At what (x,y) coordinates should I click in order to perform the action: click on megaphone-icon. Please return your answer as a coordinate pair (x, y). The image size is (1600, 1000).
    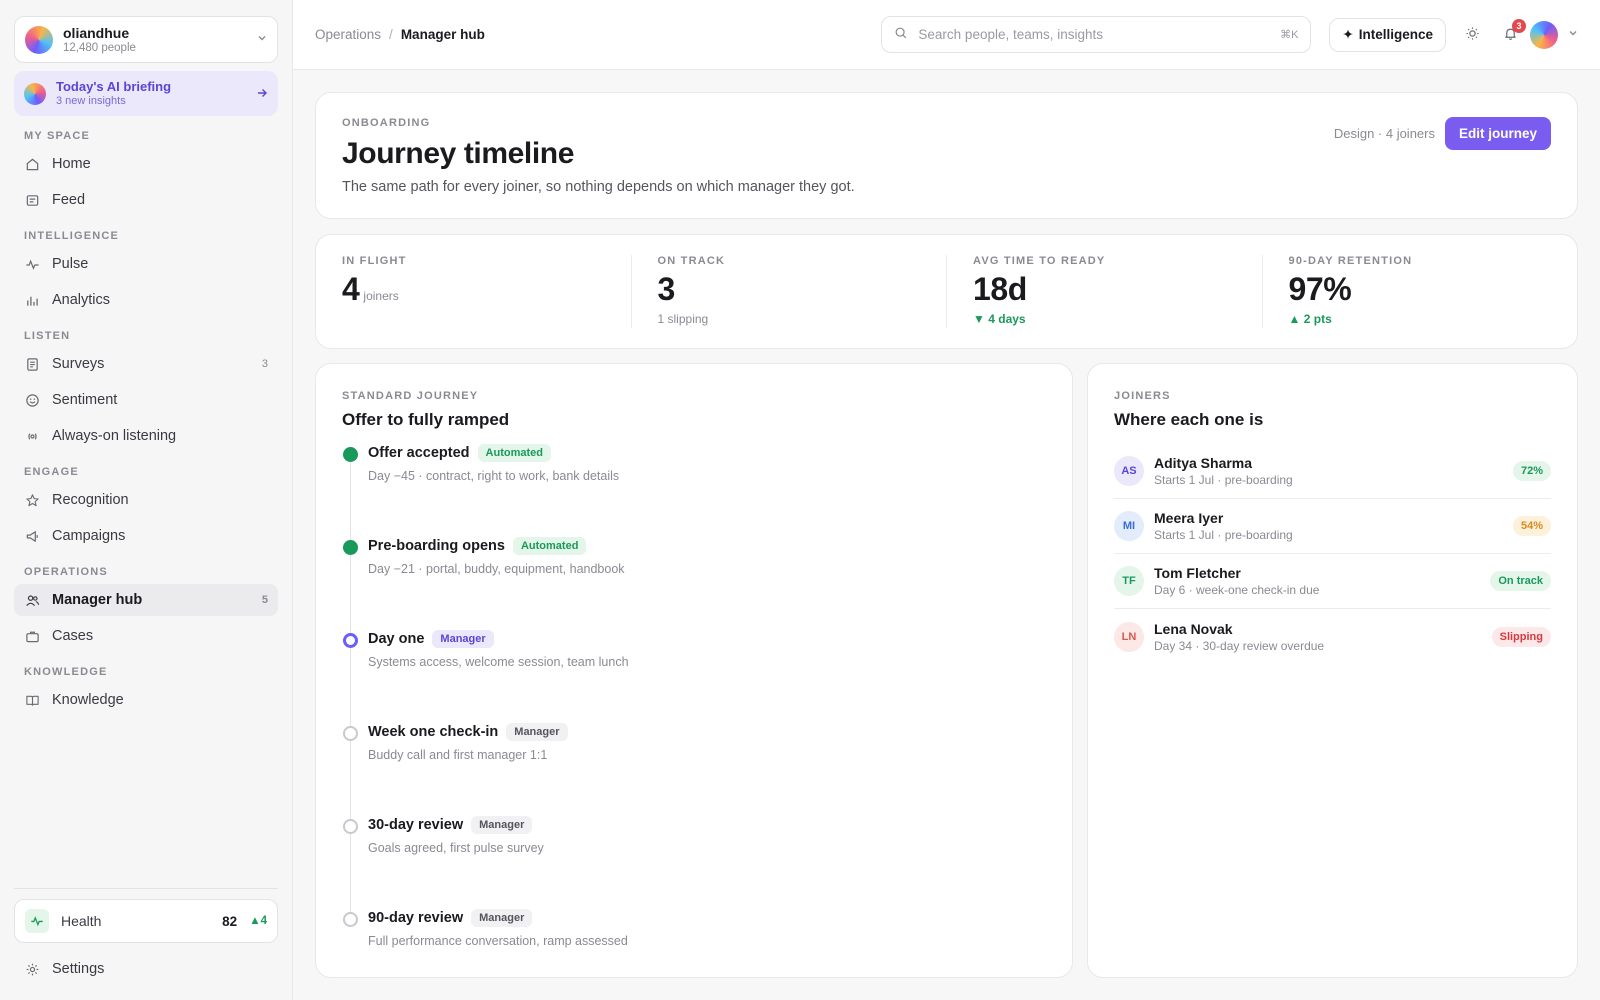
    Looking at the image, I should click on (32, 536).